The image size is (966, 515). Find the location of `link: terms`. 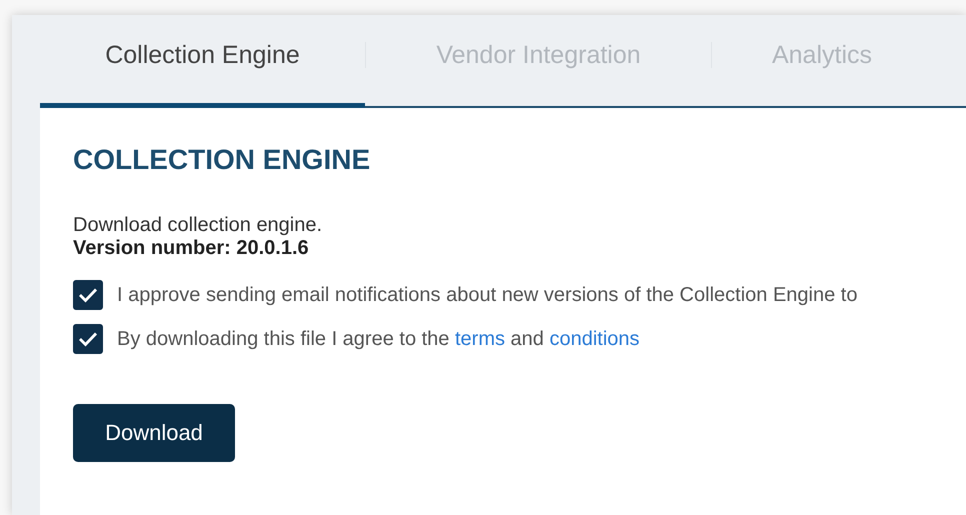

link: terms is located at coordinates (480, 339).